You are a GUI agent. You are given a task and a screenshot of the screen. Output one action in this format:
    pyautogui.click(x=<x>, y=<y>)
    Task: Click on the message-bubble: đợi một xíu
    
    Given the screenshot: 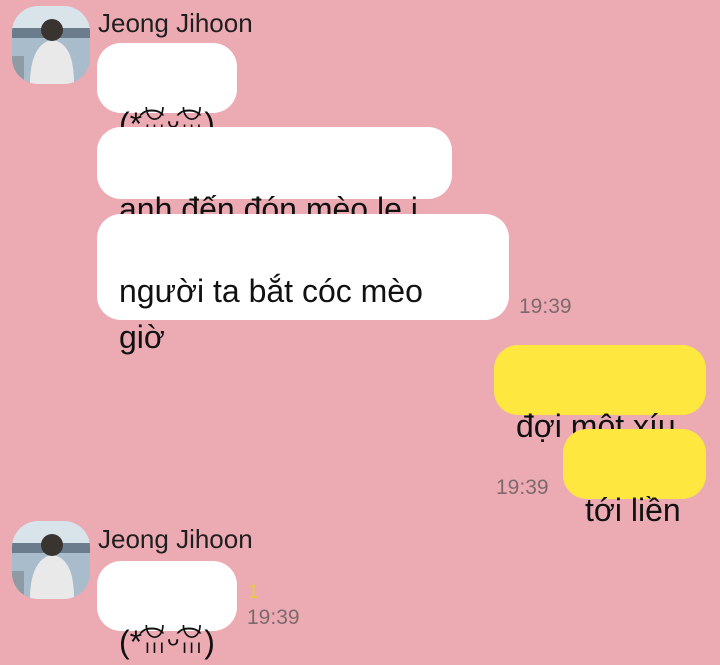 What is the action you would take?
    pyautogui.click(x=600, y=394)
    